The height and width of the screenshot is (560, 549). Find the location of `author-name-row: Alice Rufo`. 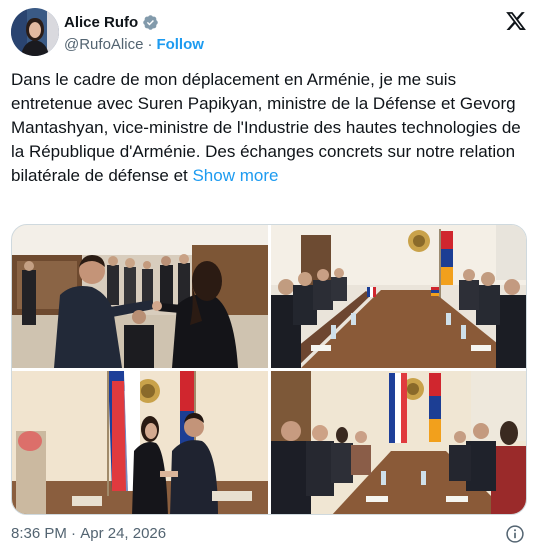

author-name-row: Alice Rufo is located at coordinates (111, 22).